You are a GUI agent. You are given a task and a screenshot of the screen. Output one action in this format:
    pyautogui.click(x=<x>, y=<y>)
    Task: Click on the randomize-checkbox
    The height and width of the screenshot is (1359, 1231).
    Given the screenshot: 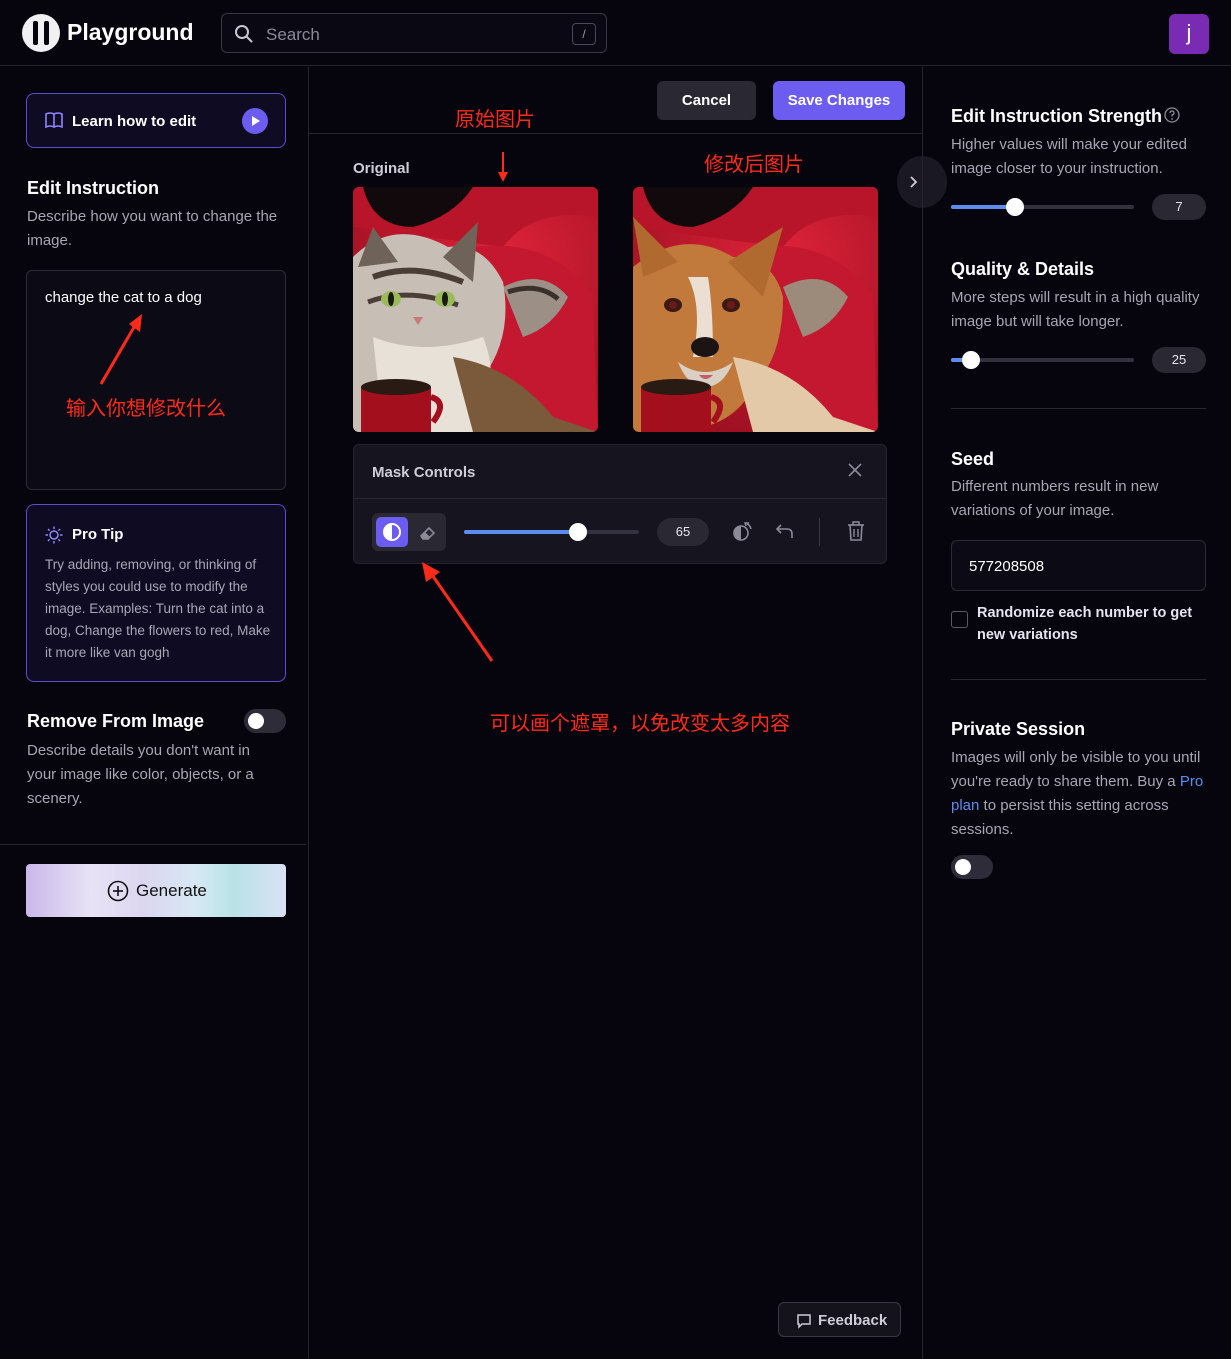 What is the action you would take?
    pyautogui.click(x=959, y=619)
    